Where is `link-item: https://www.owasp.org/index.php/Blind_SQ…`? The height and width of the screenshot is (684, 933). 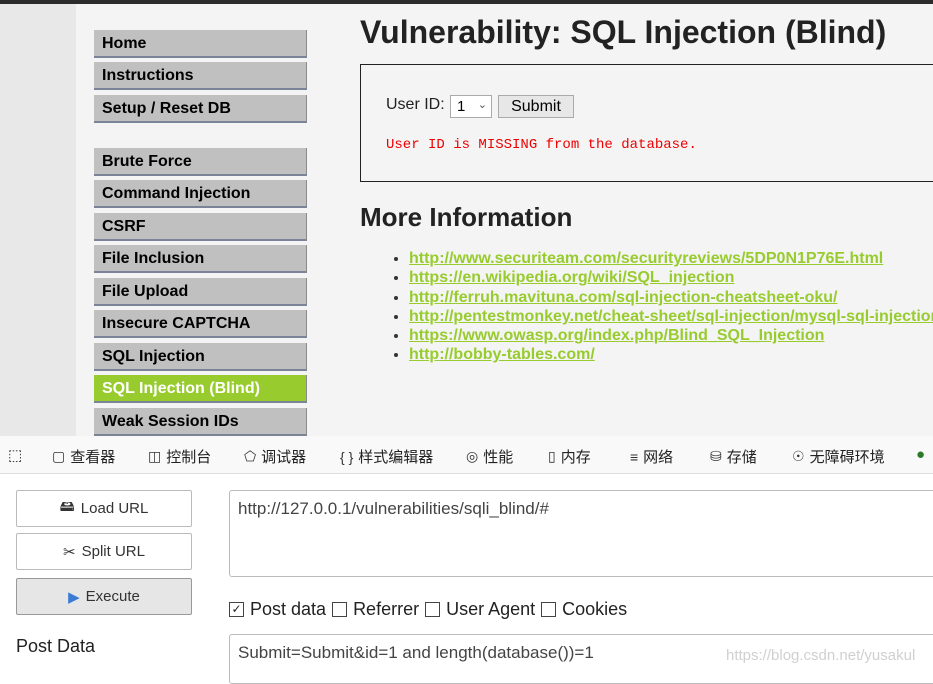
link-item: https://www.owasp.org/index.php/Blind_SQ… is located at coordinates (671, 335).